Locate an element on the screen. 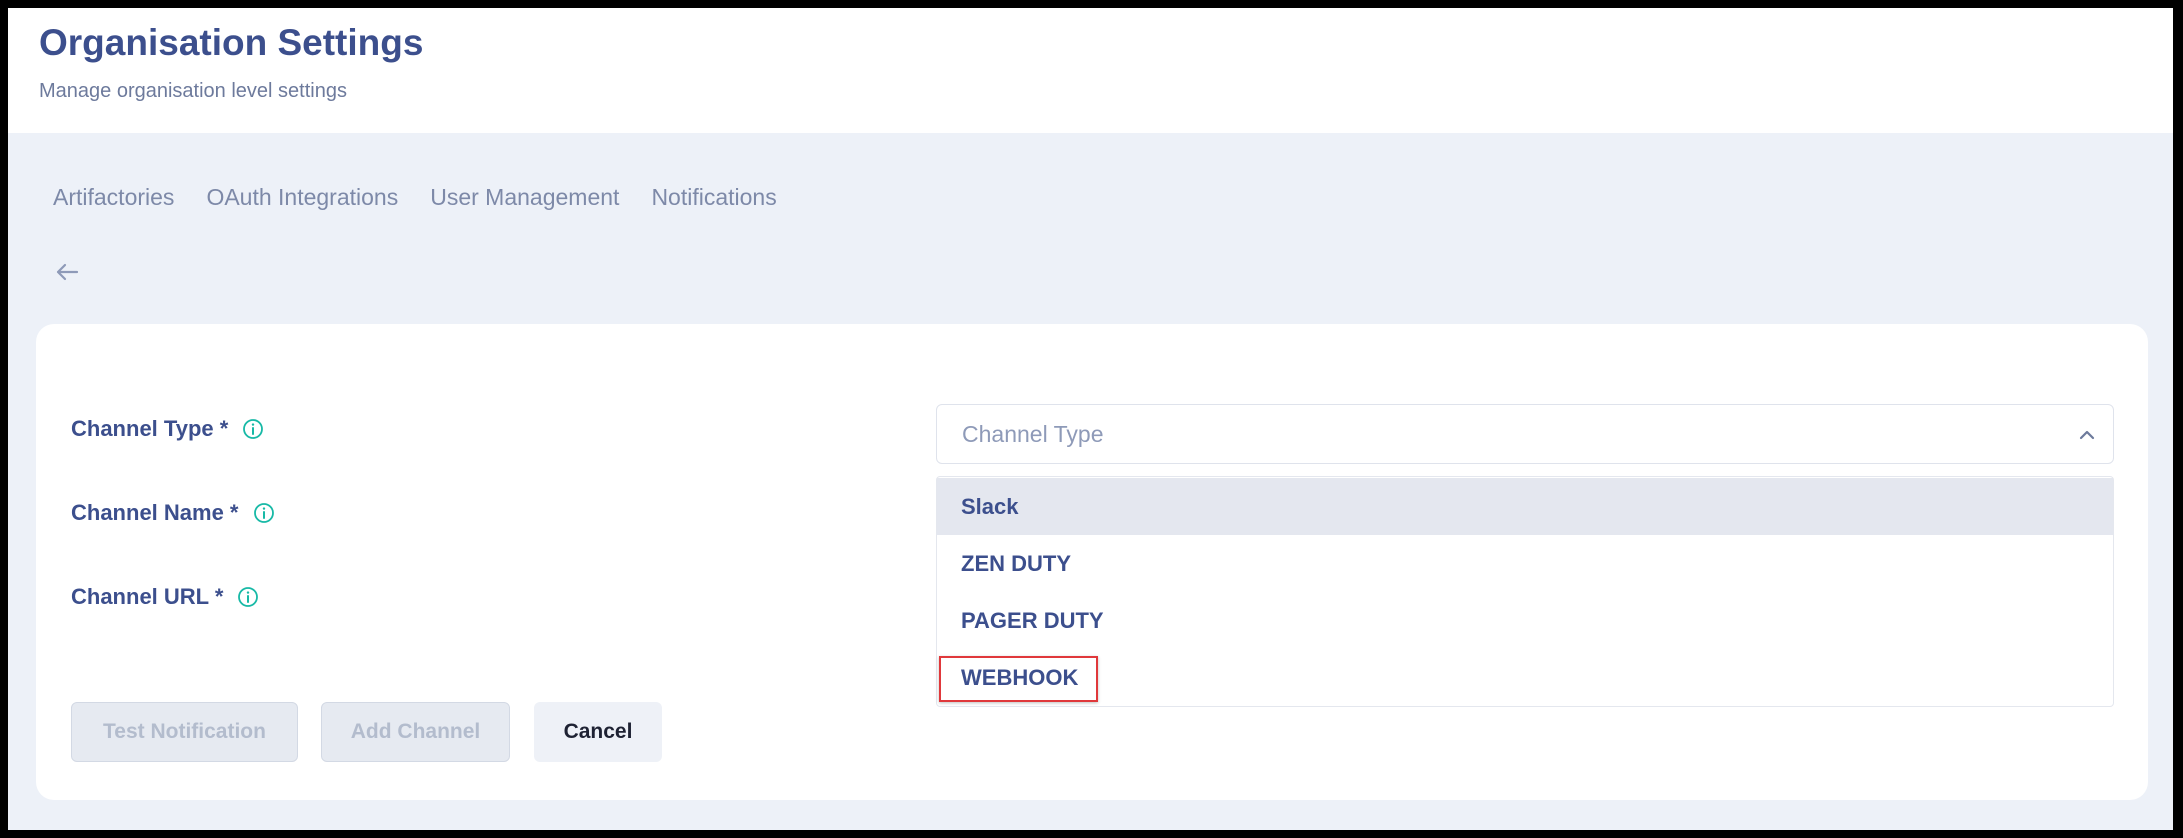 The width and height of the screenshot is (2183, 838). channel-type-placeholder: Channel Type is located at coordinates (1033, 434).